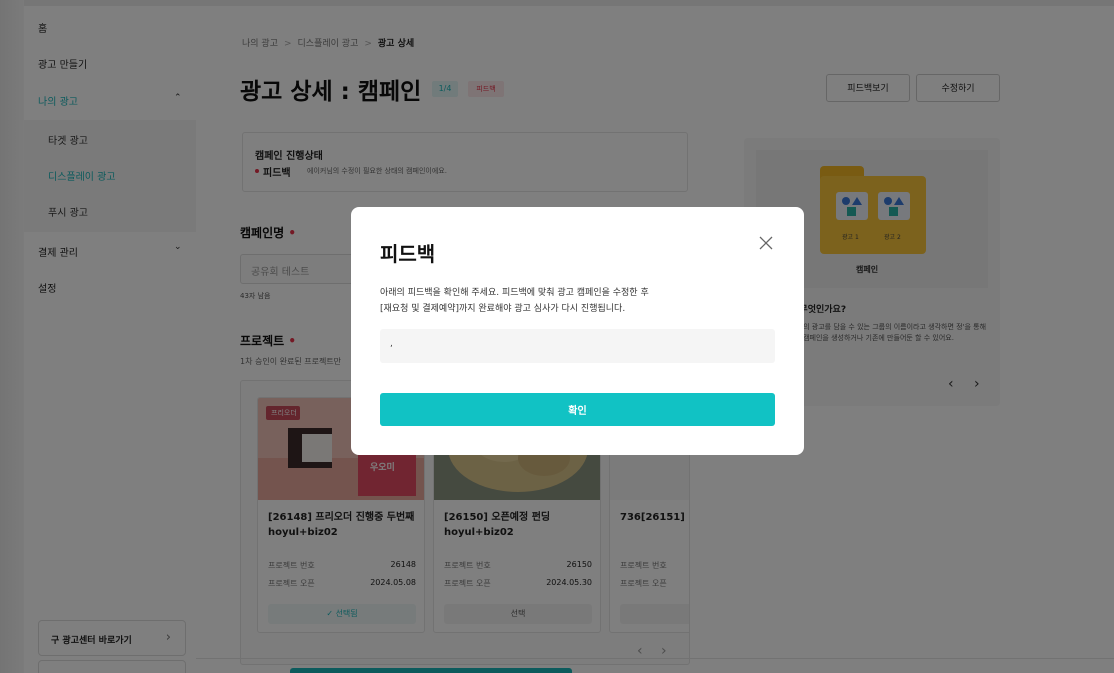  I want to click on modal-message-line: [재요청 및 결제예약]까지 완료해야 광고 심사가 다시 진행됩니다., so click(503, 309).